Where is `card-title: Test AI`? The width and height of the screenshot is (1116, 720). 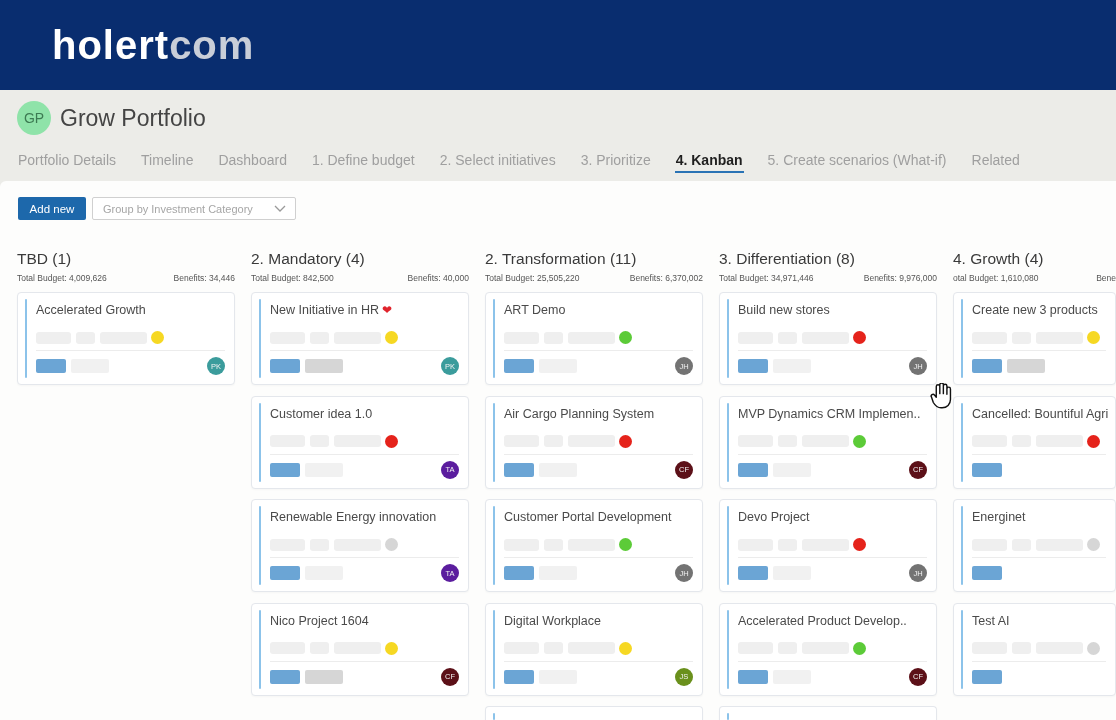 card-title: Test AI is located at coordinates (991, 620).